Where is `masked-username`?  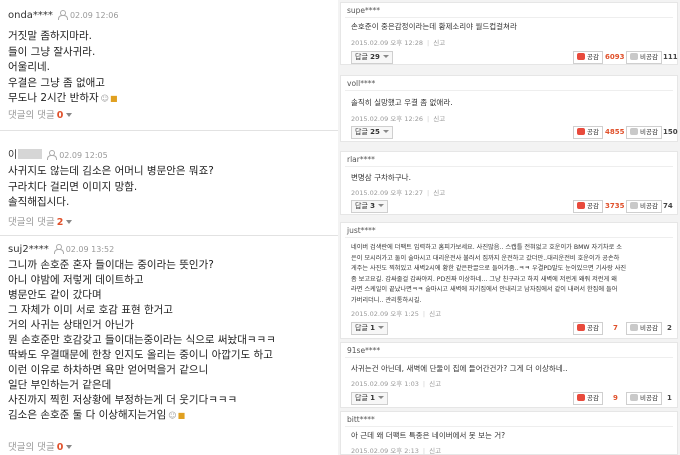
masked-username is located at coordinates (30, 154).